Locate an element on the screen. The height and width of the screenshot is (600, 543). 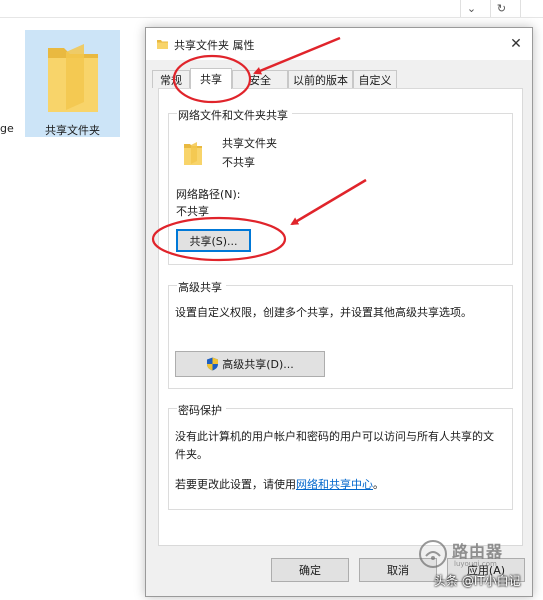
explorer-toolbar: ⌄ ↻ is located at coordinates (271, 9).